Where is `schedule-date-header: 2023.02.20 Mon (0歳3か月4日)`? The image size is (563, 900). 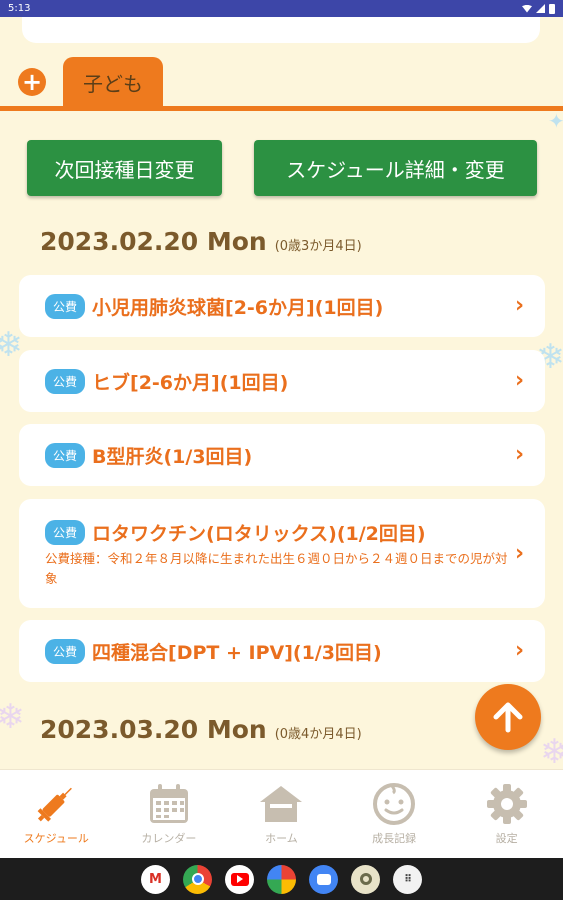
schedule-date-header: 2023.02.20 Mon (0歳3か月4日) is located at coordinates (201, 241).